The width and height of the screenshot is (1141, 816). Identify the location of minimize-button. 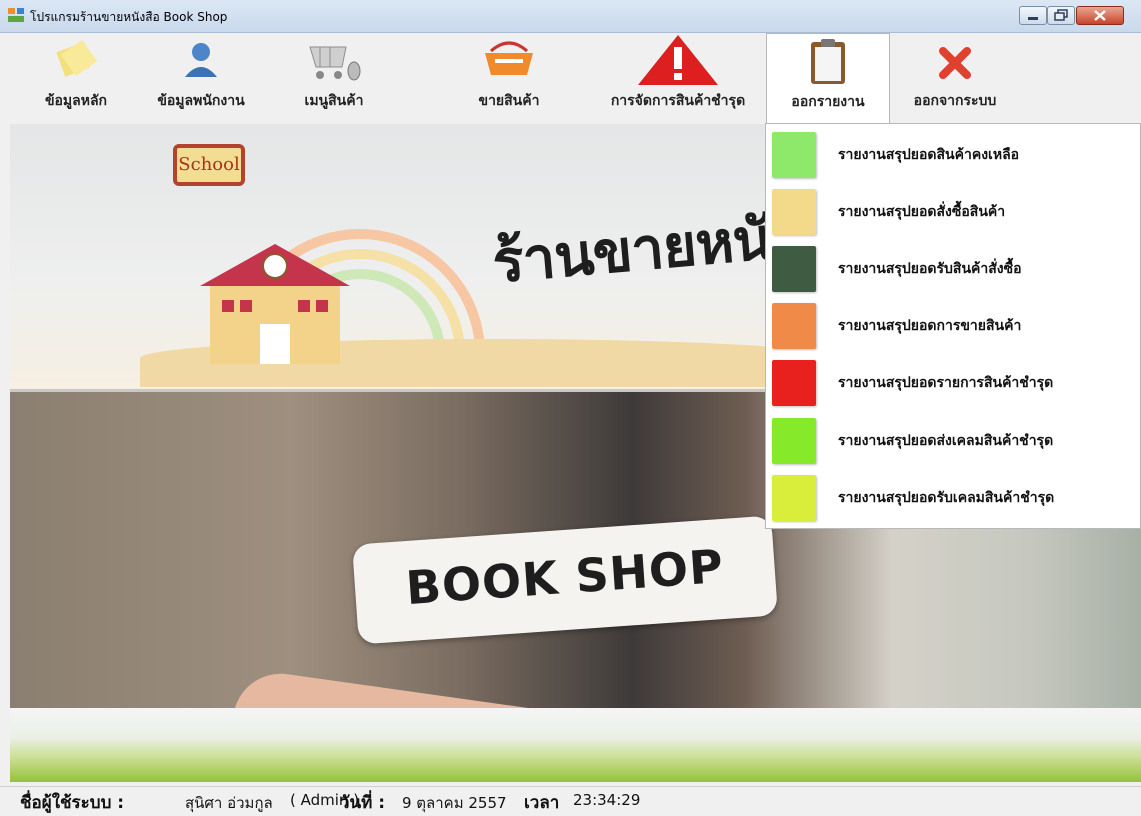
(1033, 15).